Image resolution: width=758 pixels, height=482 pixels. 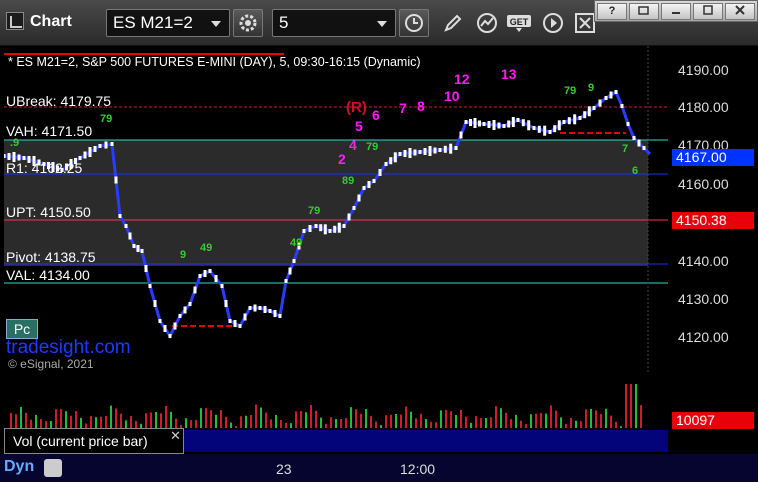 I want to click on maximize-icon, so click(x=708, y=10).